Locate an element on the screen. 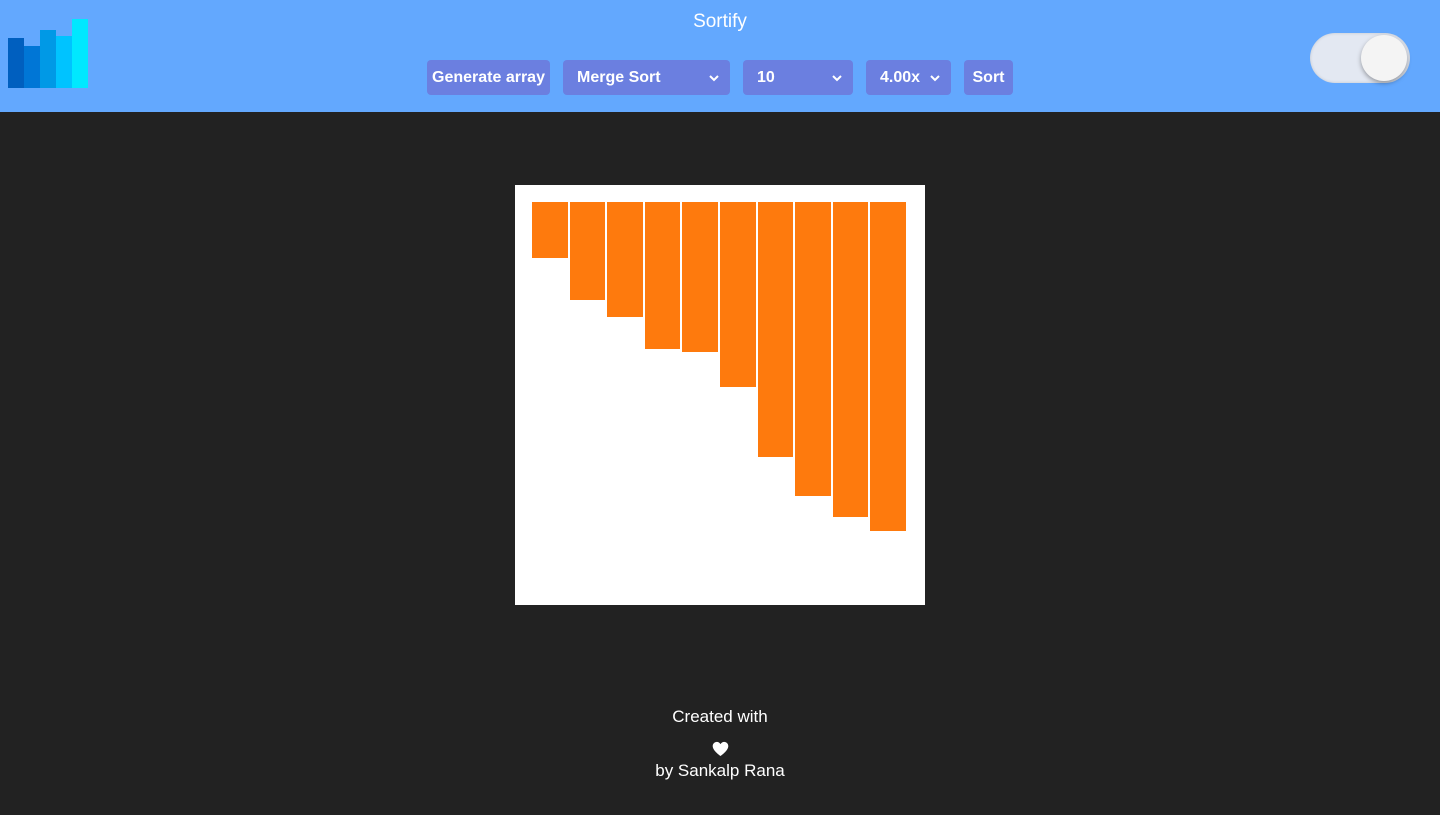 The image size is (1440, 815). speed-select-value: 4.00x is located at coordinates (900, 77).